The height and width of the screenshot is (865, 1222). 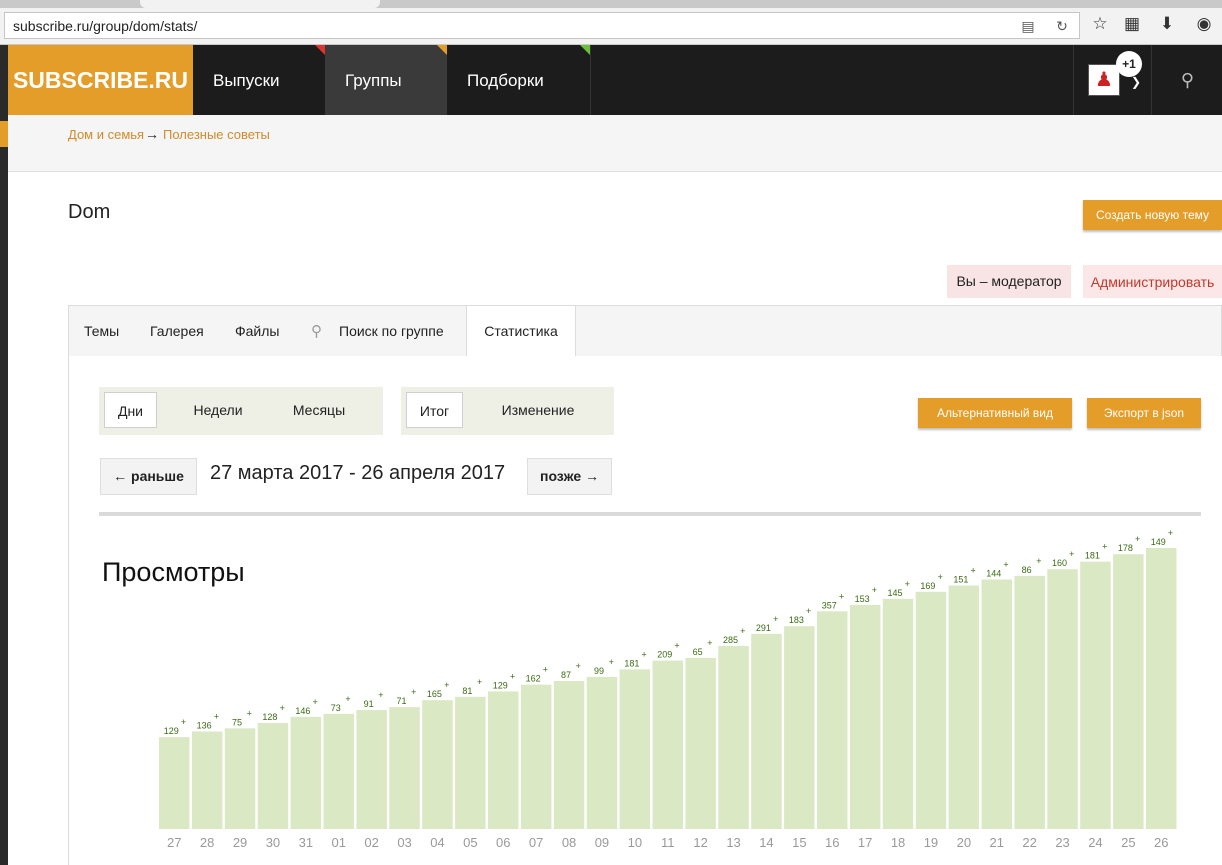 I want to click on x-tick-label: 06, so click(x=503, y=842).